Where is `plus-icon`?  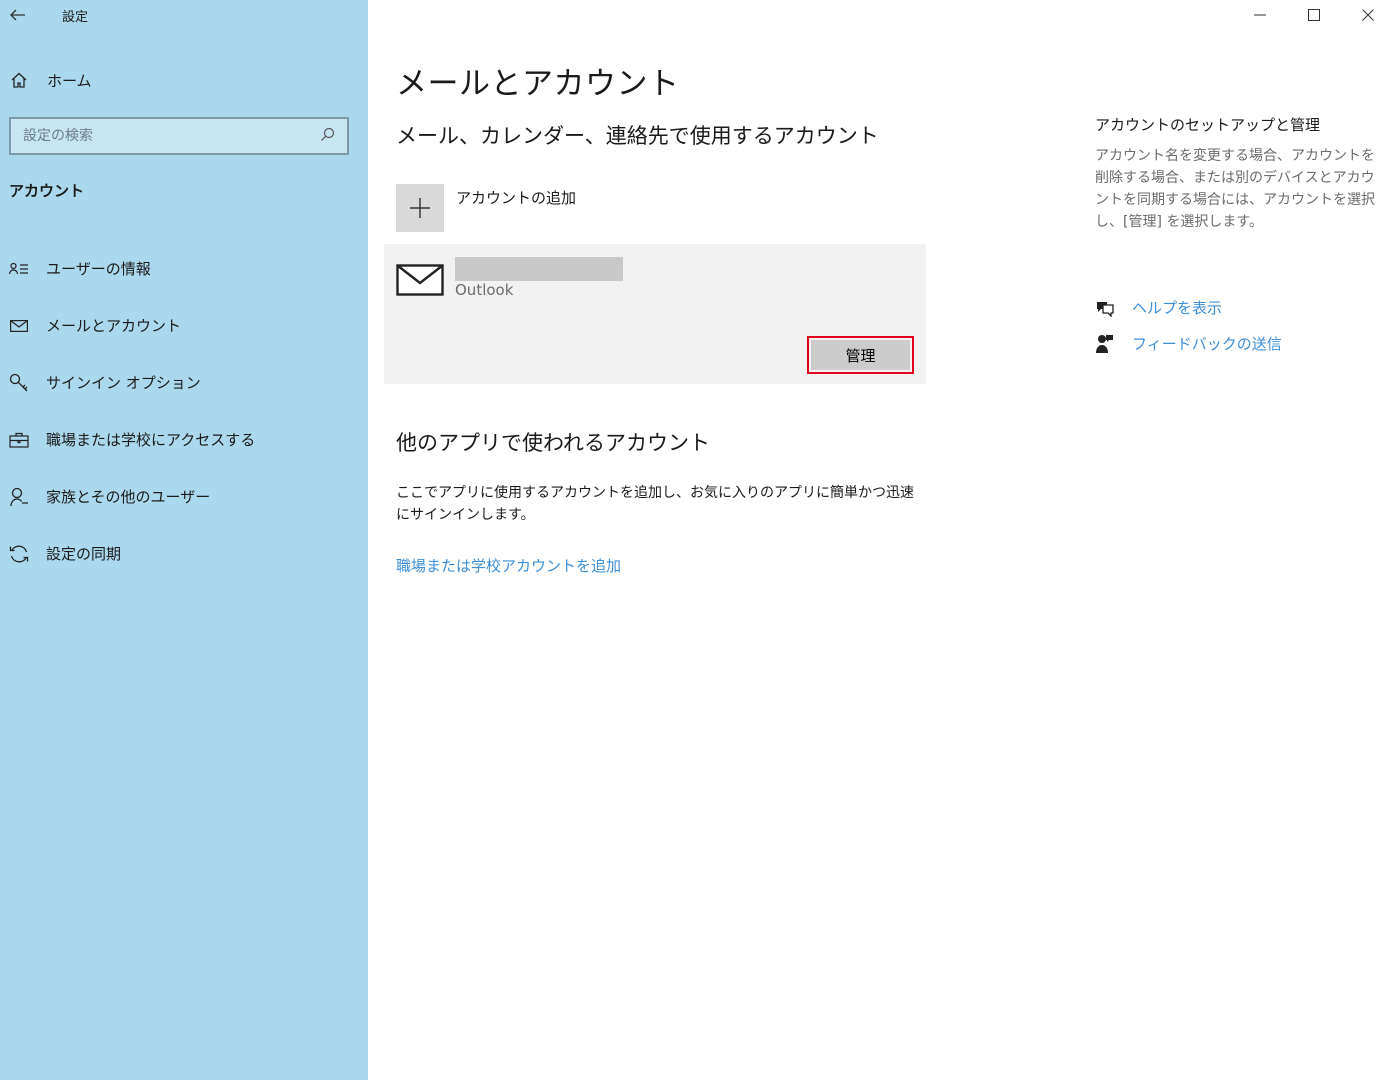
plus-icon is located at coordinates (420, 208).